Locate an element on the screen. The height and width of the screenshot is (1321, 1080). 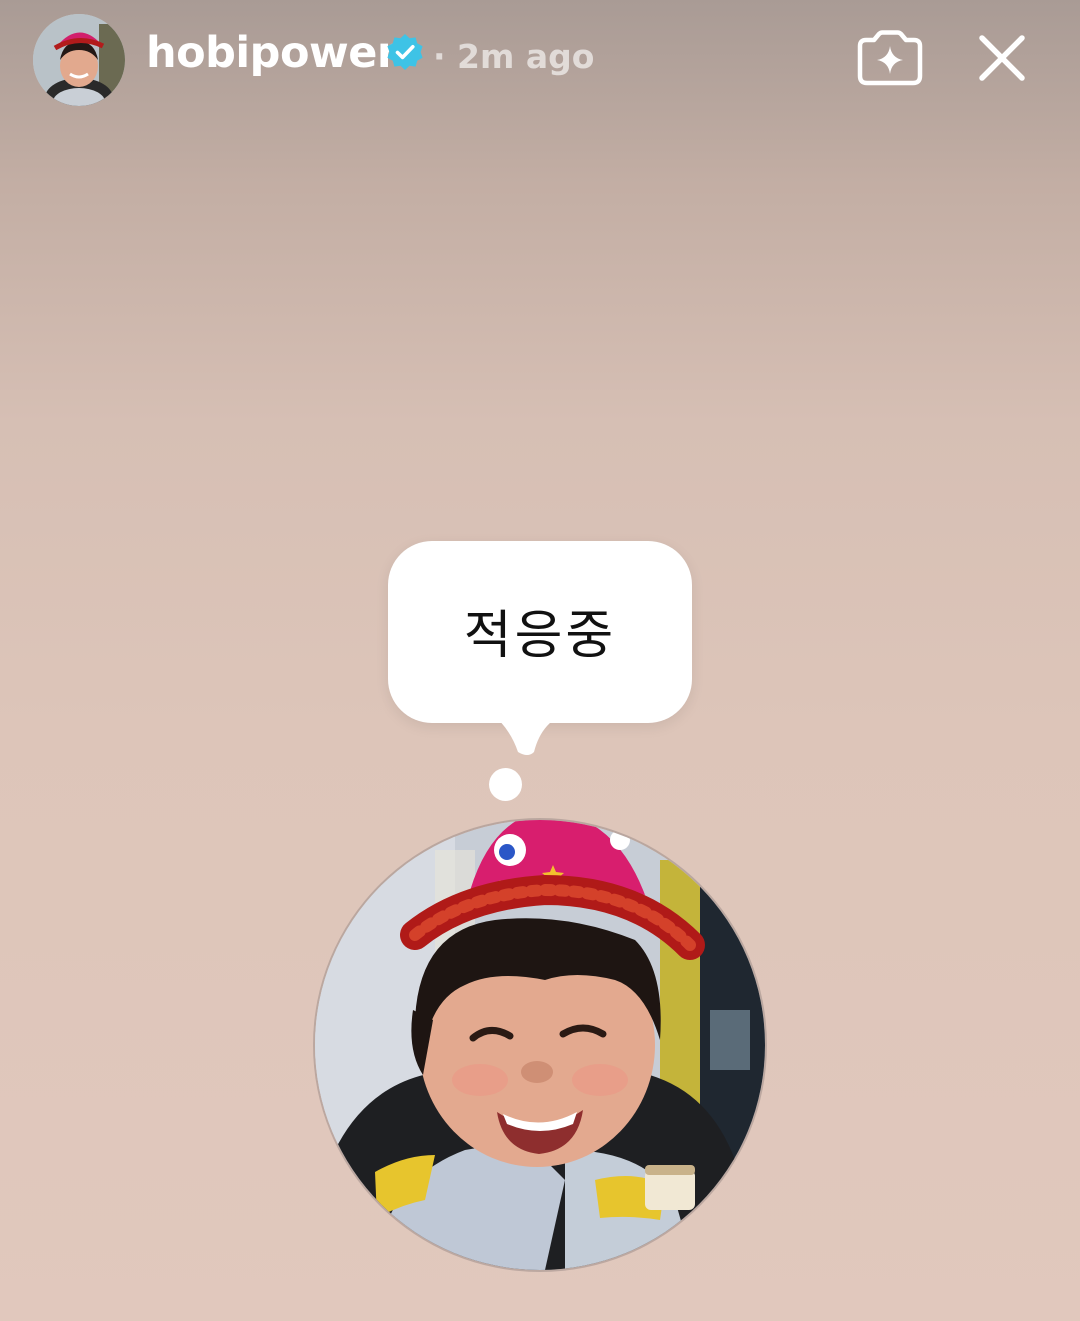
note-text: 적응중 is located at coordinates (540, 635).